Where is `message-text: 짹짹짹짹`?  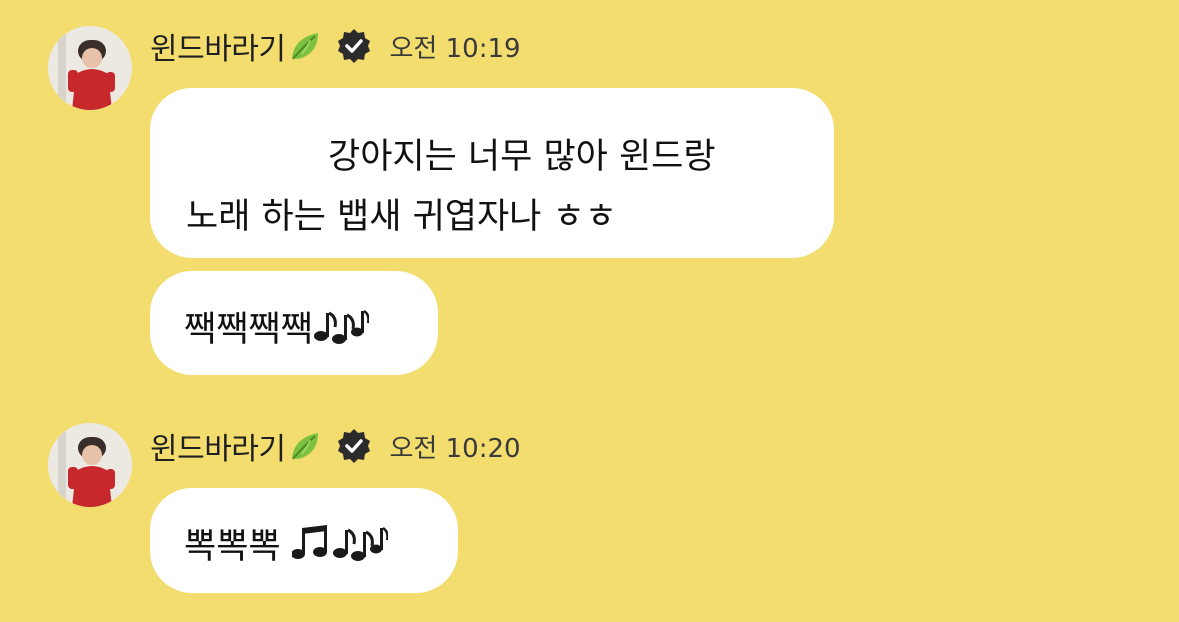 message-text: 짹짹짹짹 is located at coordinates (248, 330).